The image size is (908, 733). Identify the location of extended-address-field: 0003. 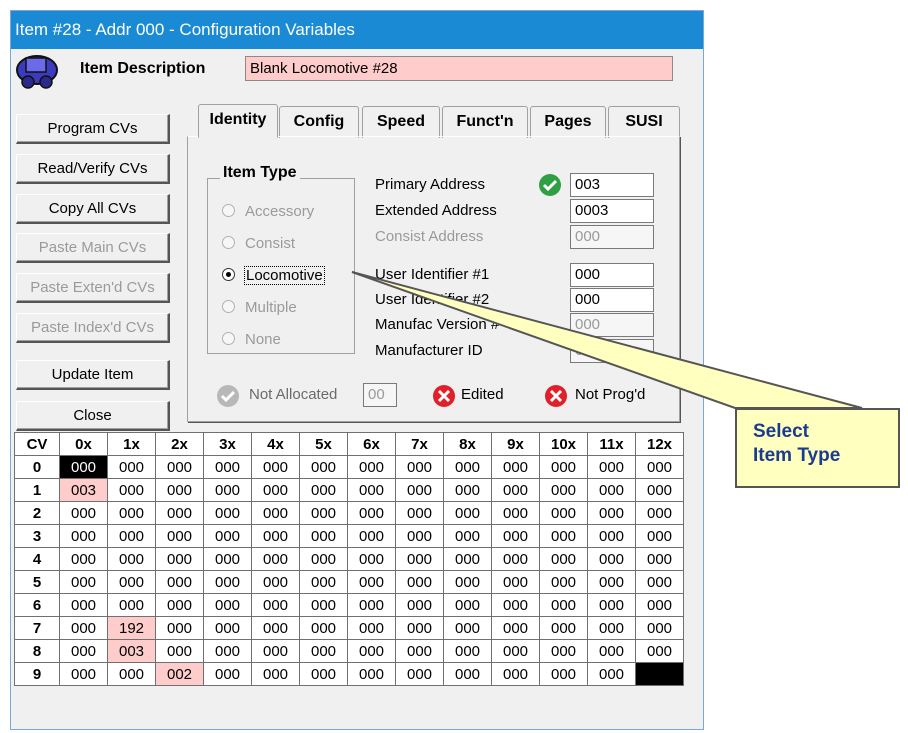
(612, 211).